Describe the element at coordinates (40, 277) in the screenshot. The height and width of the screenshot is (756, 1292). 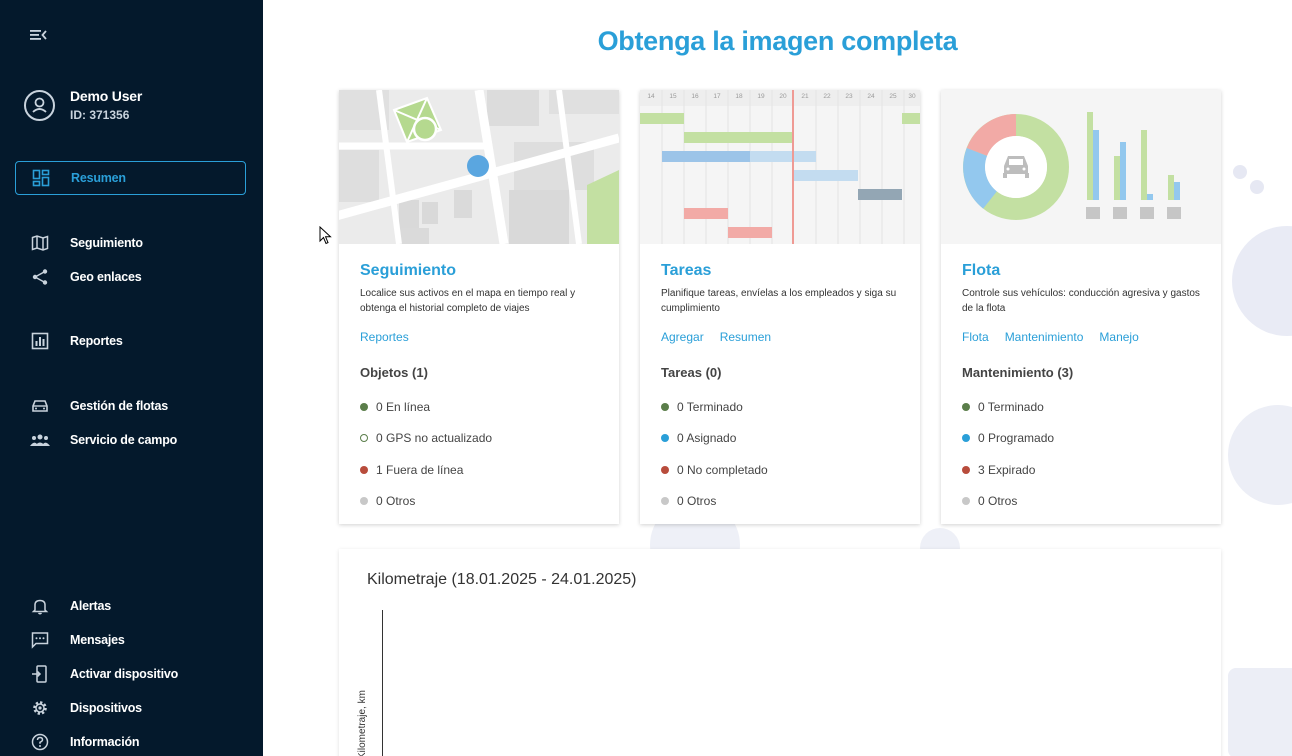
I see `share-icon` at that location.